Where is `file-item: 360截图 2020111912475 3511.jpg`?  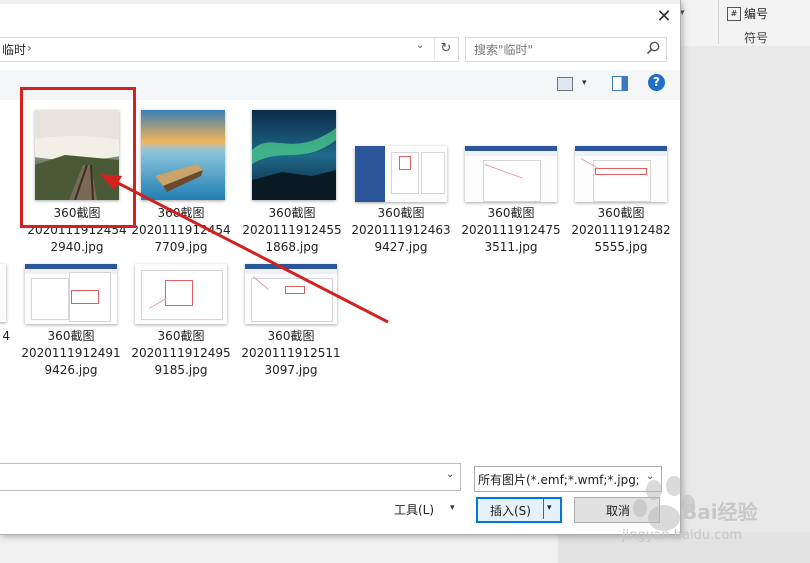 file-item: 360截图 2020111912475 3511.jpg is located at coordinates (511, 230).